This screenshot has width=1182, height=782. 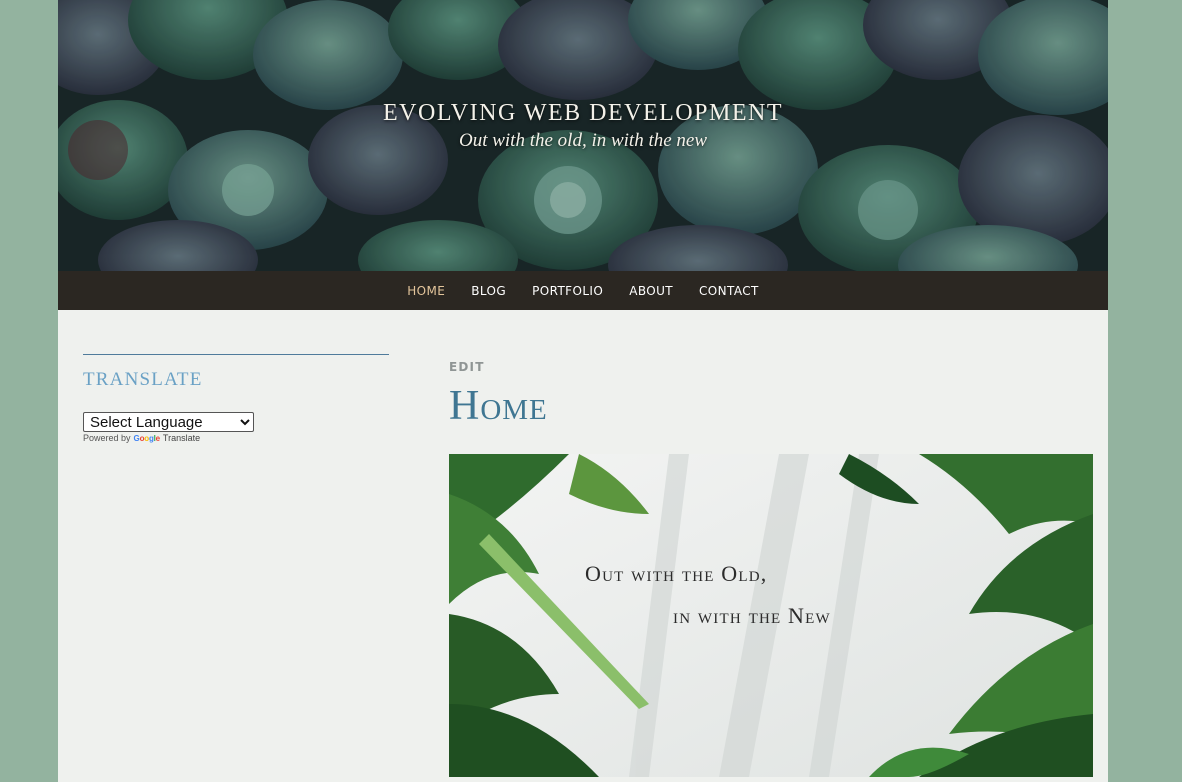 I want to click on nav-item-portfolio: PORTFOLIO, so click(x=567, y=291).